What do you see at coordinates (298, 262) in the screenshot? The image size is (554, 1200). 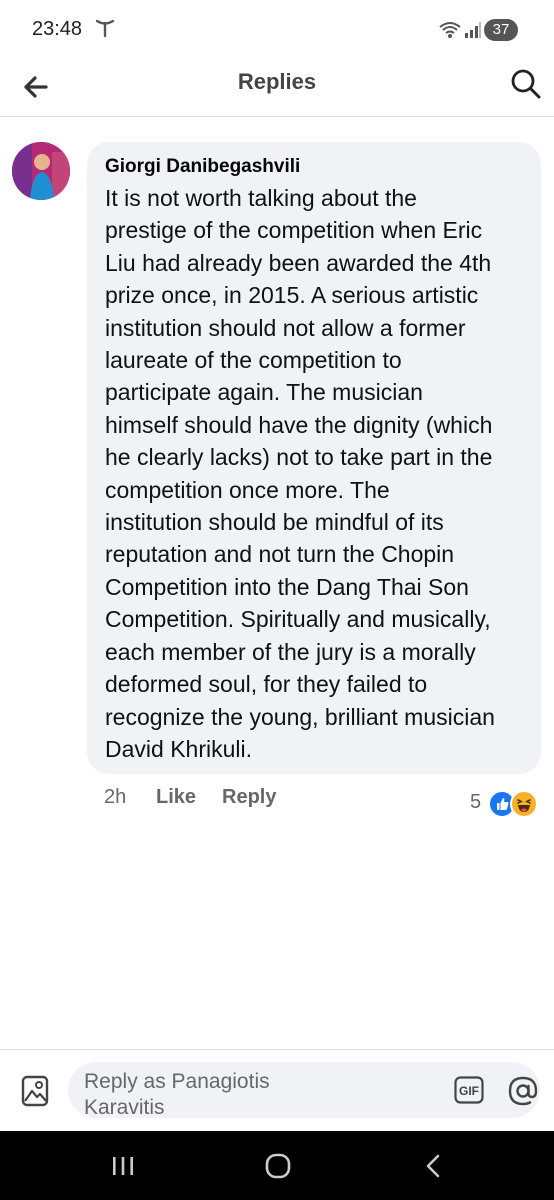 I see `comment-line: Liu had already been awarded the 4th` at bounding box center [298, 262].